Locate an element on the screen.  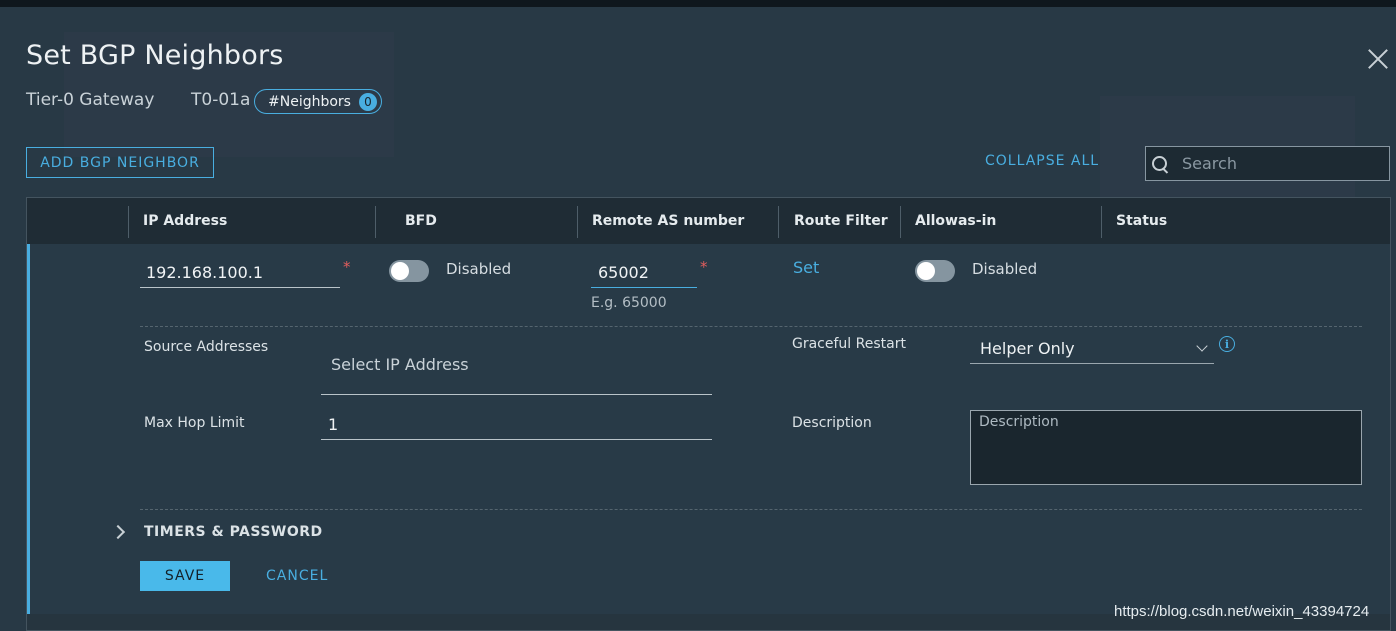
allowas-in-state: Disabled is located at coordinates (1005, 269).